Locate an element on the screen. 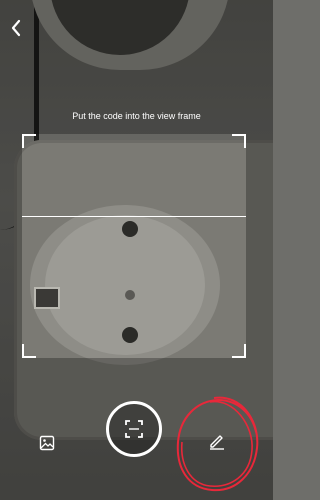 Image resolution: width=320 pixels, height=500 pixels. scan-frame-icon is located at coordinates (134, 429).